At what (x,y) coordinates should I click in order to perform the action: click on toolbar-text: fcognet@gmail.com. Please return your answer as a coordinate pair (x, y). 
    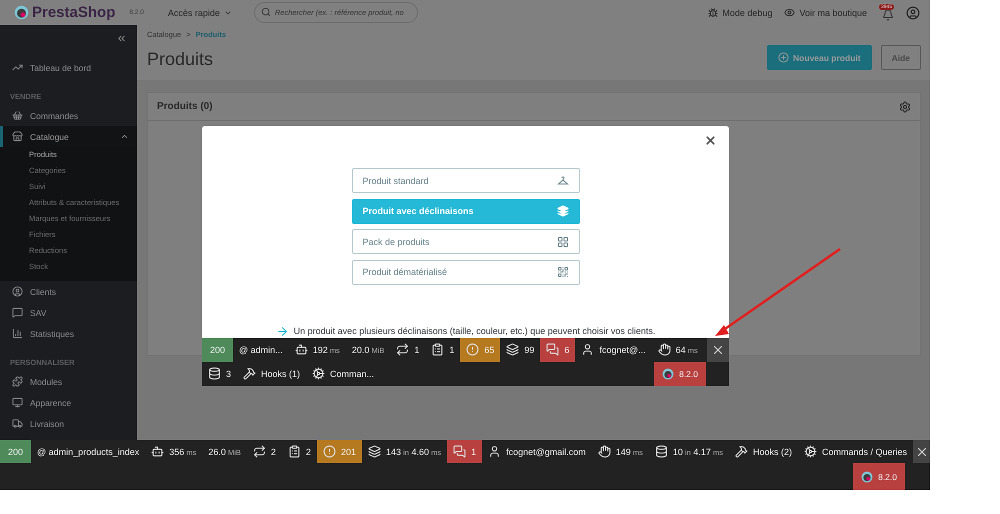
    Looking at the image, I should click on (546, 451).